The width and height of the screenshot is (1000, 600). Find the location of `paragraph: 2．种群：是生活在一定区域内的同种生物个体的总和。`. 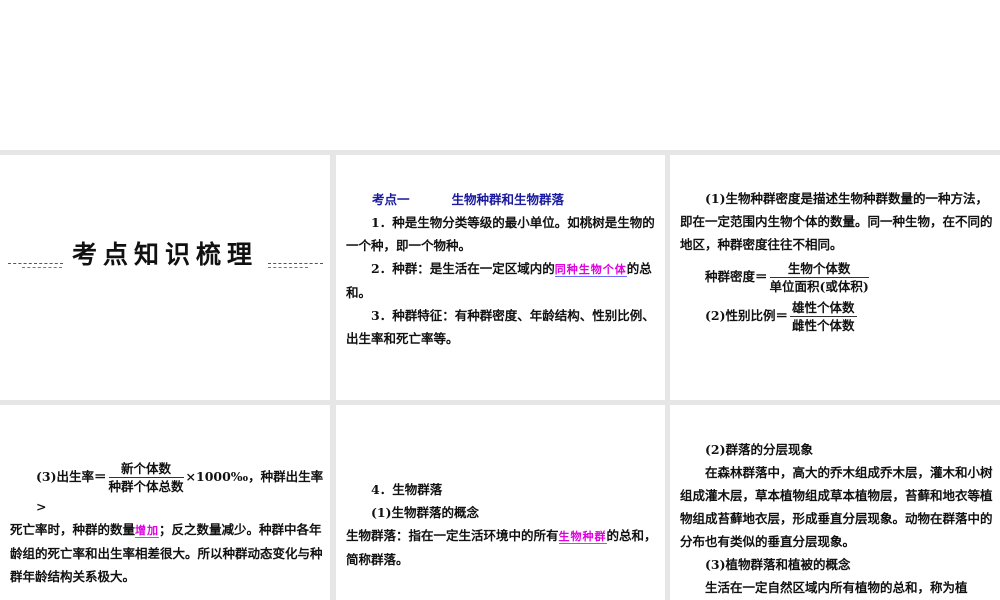

paragraph: 2．种群：是生活在一定区域内的同种生物个体的总和。 is located at coordinates (501, 280).